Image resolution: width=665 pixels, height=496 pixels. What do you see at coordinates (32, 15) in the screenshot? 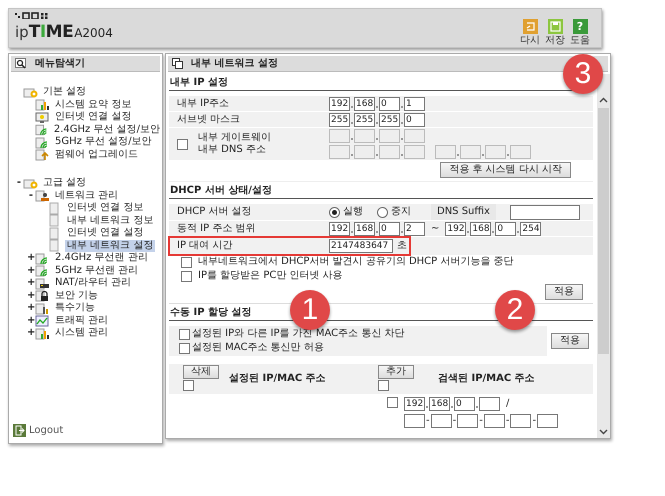
I see `logo-mark-icon` at bounding box center [32, 15].